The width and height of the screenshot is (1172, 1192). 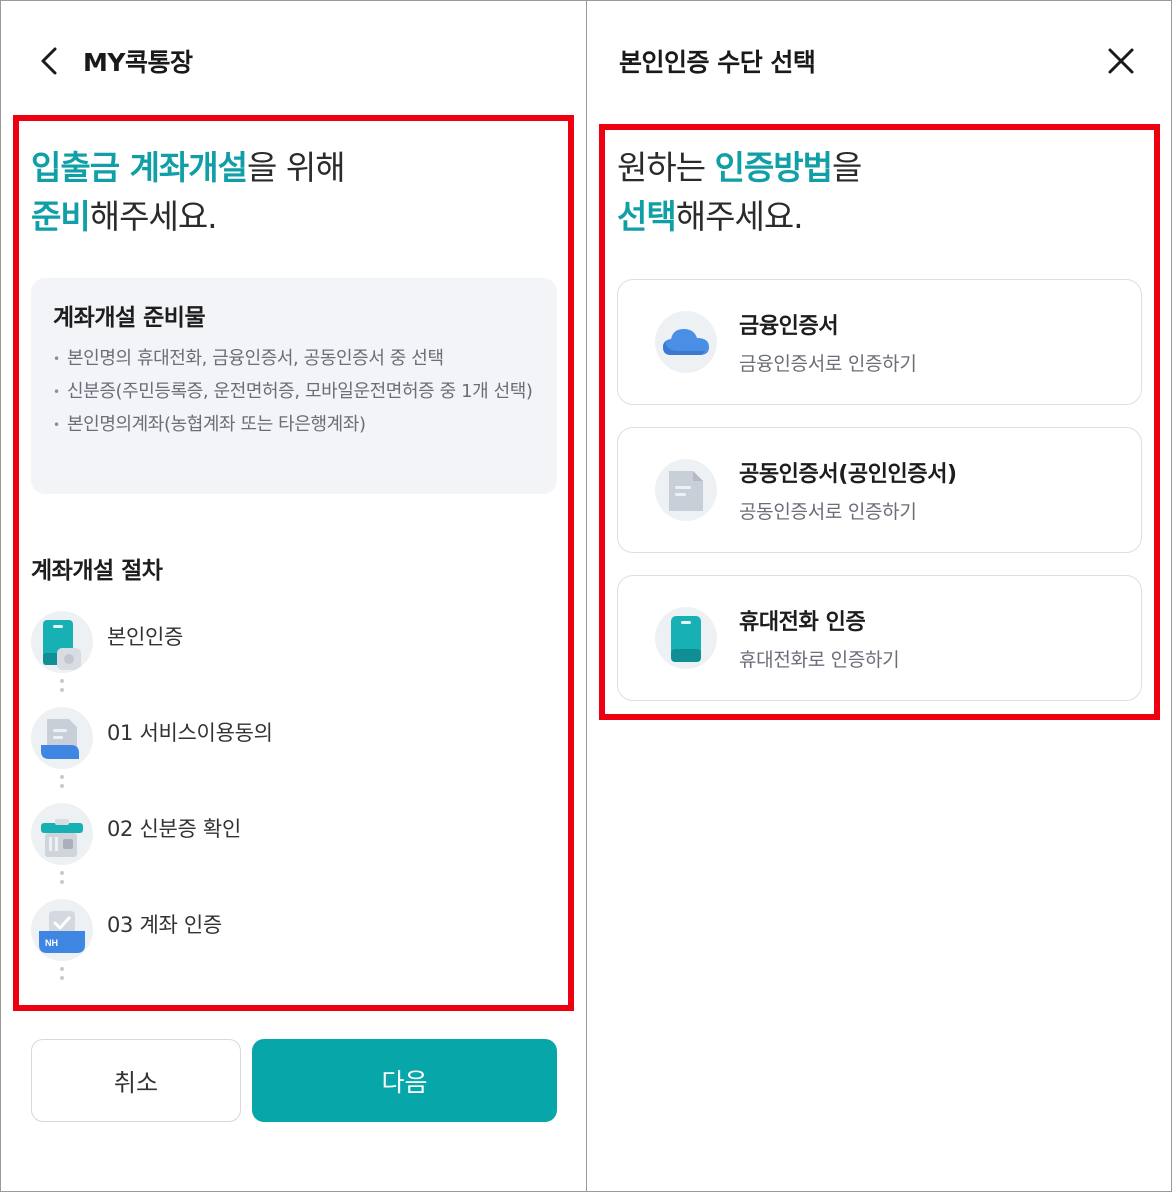 What do you see at coordinates (296, 167) in the screenshot?
I see `headline-text: 을 위해` at bounding box center [296, 167].